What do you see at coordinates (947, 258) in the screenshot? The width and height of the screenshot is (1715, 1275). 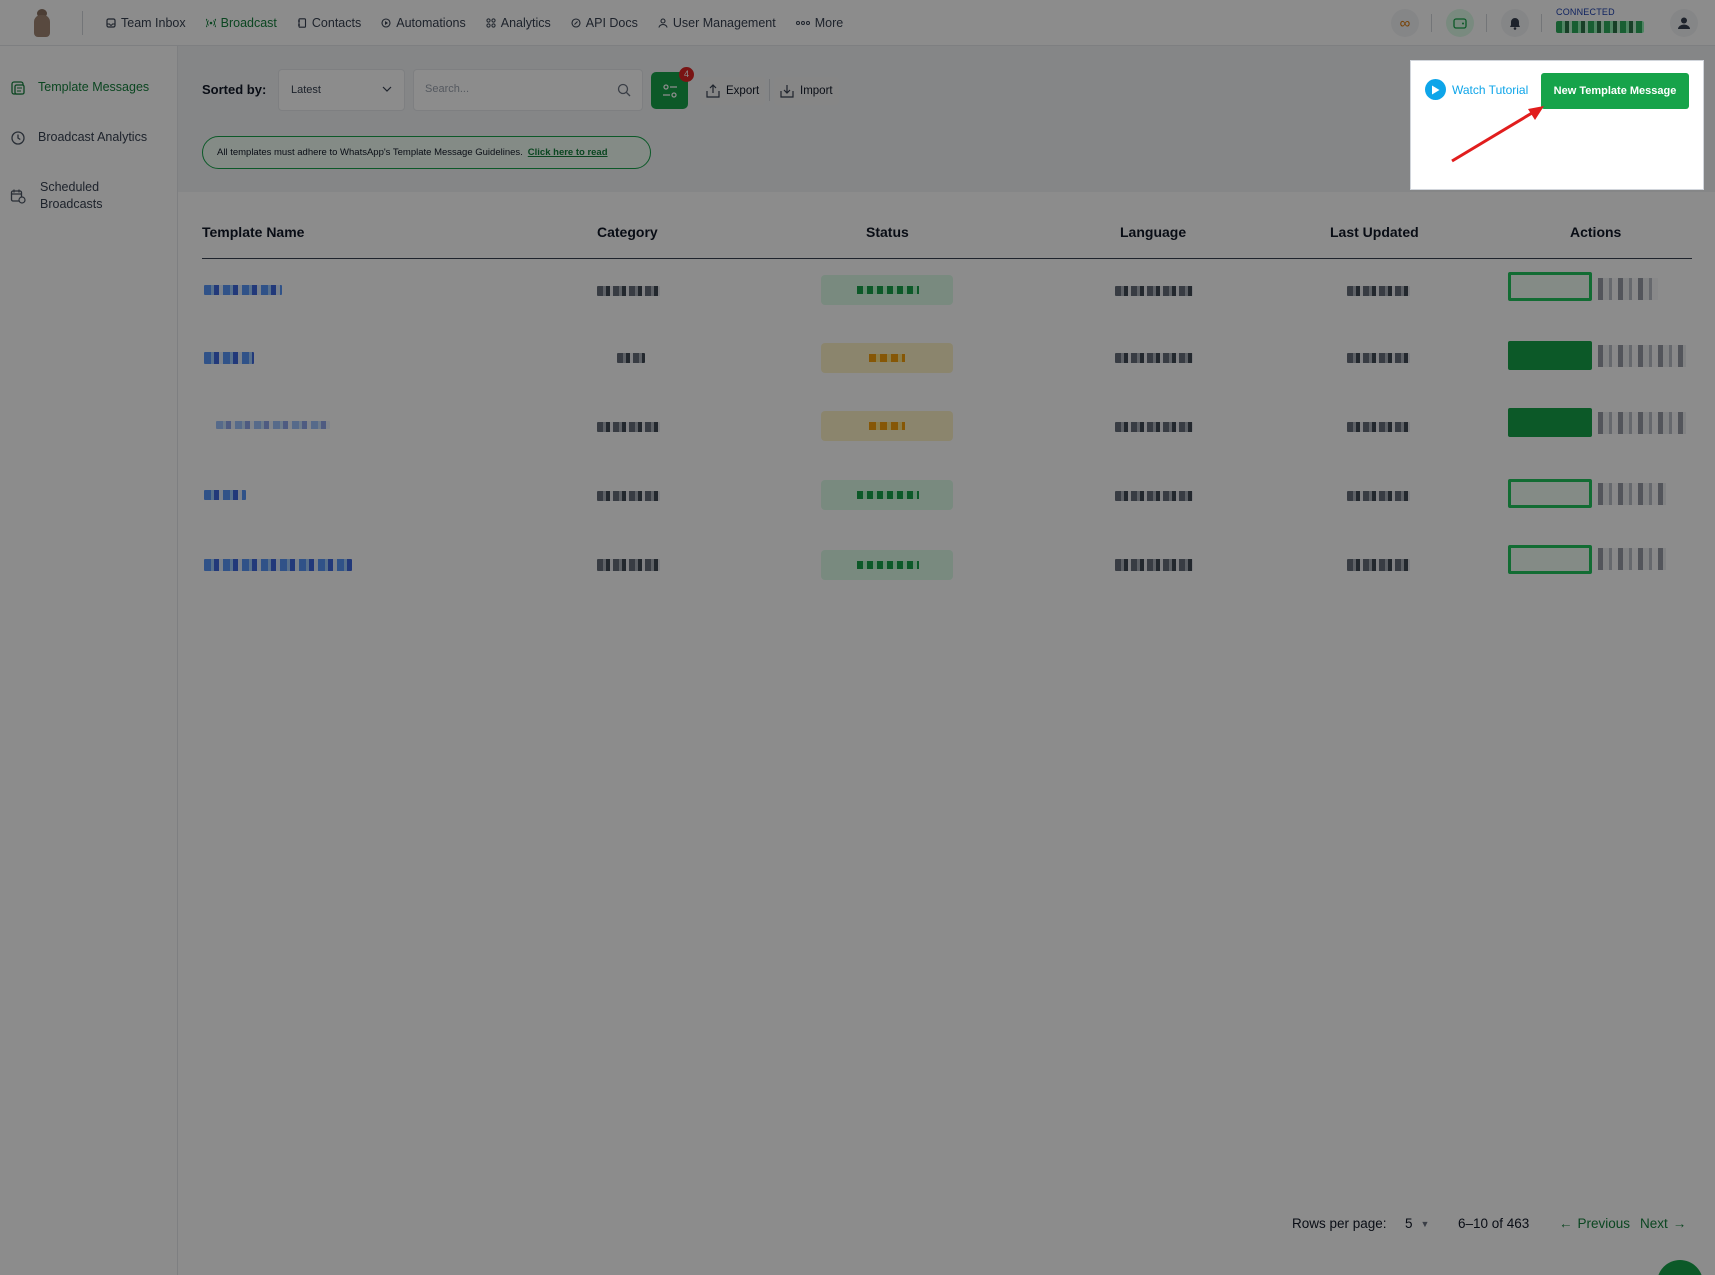 I see `header-divider` at bounding box center [947, 258].